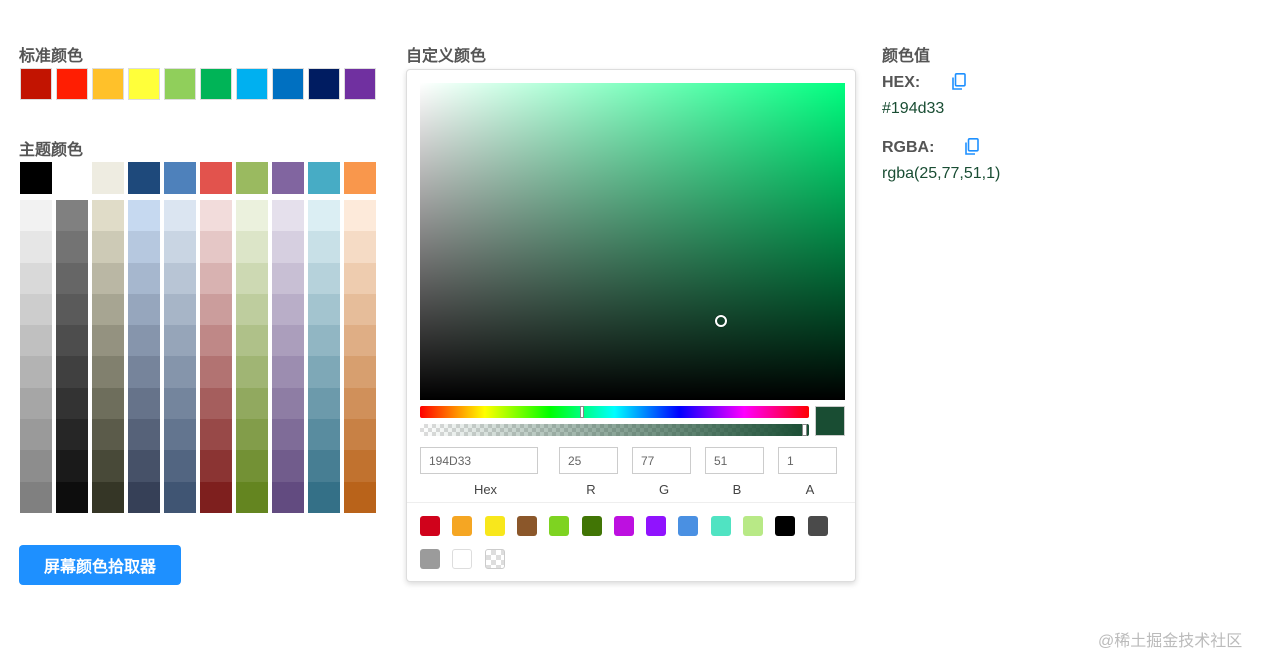 The height and width of the screenshot is (667, 1278). Describe the element at coordinates (972, 147) in the screenshot. I see `copy-rgba-icon` at that location.